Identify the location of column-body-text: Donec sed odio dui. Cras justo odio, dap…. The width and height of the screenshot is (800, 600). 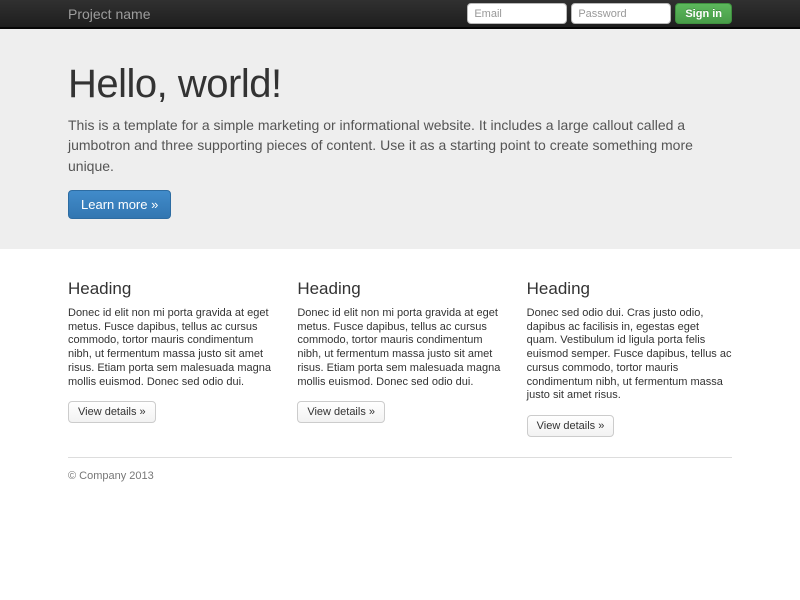
(629, 354).